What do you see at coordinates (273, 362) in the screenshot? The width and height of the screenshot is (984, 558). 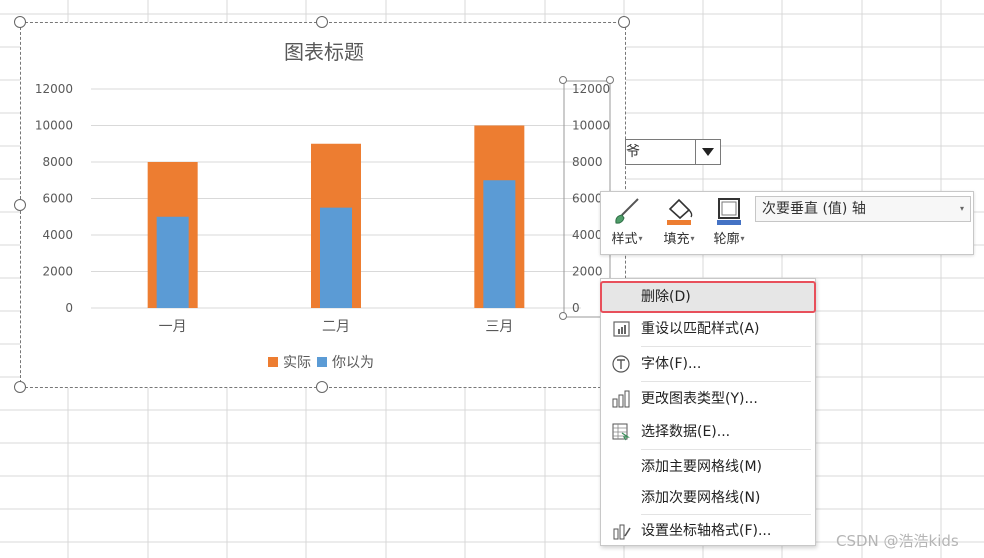 I see `legend-swatch-actual` at bounding box center [273, 362].